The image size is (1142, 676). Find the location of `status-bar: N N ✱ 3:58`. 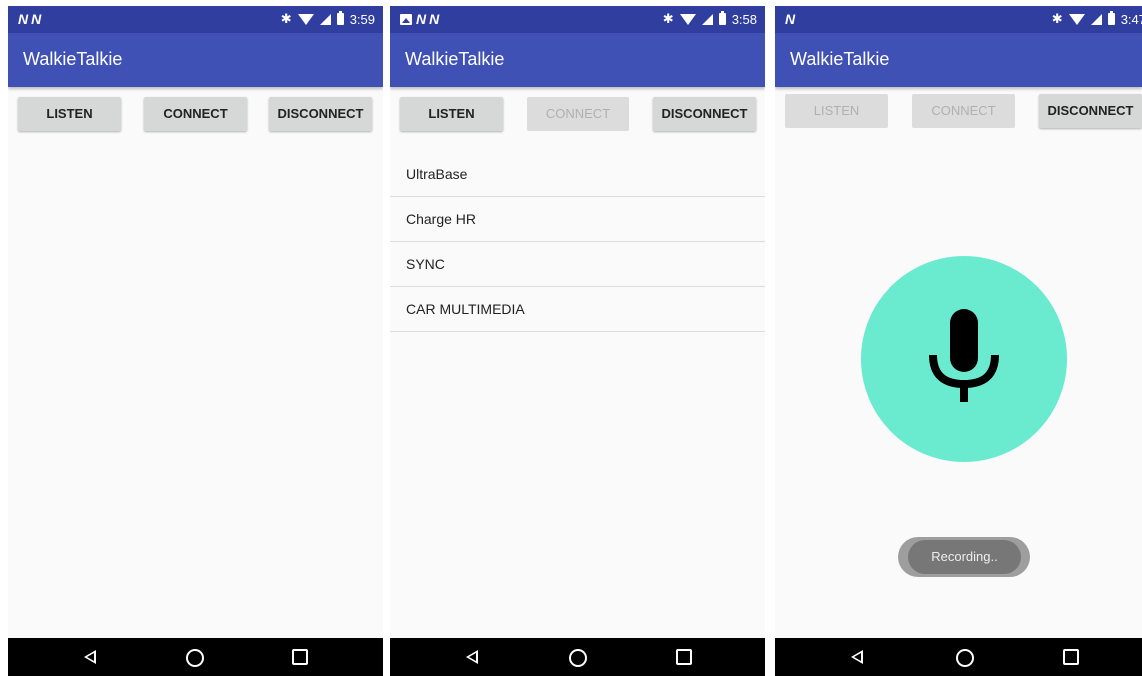

status-bar: N N ✱ 3:58 is located at coordinates (577, 19).